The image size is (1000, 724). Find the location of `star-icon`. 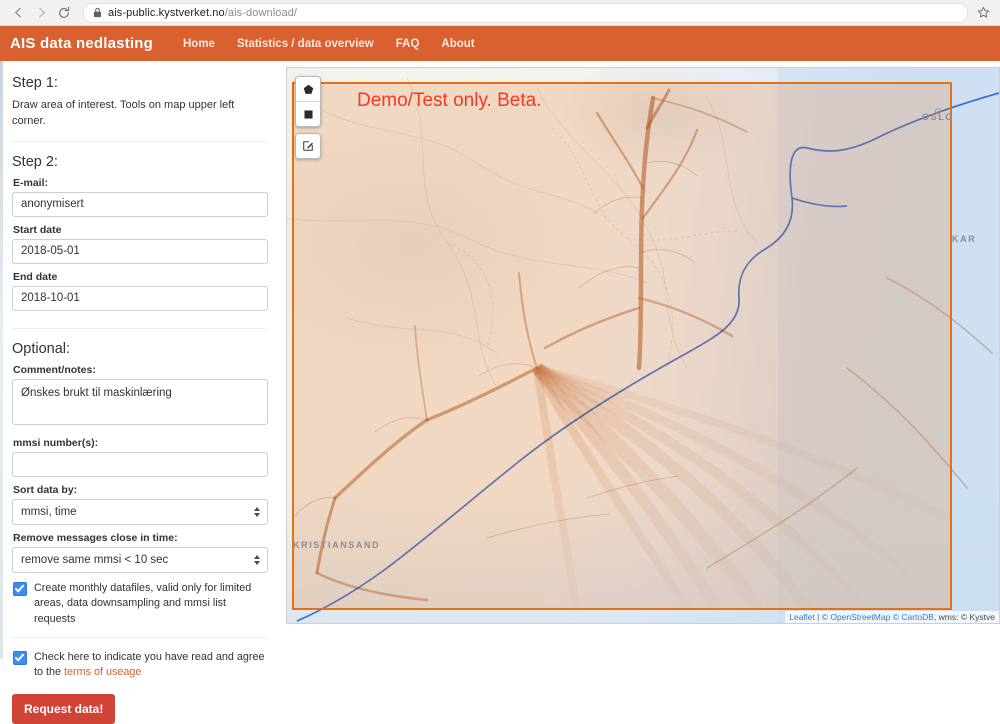

star-icon is located at coordinates (983, 12).